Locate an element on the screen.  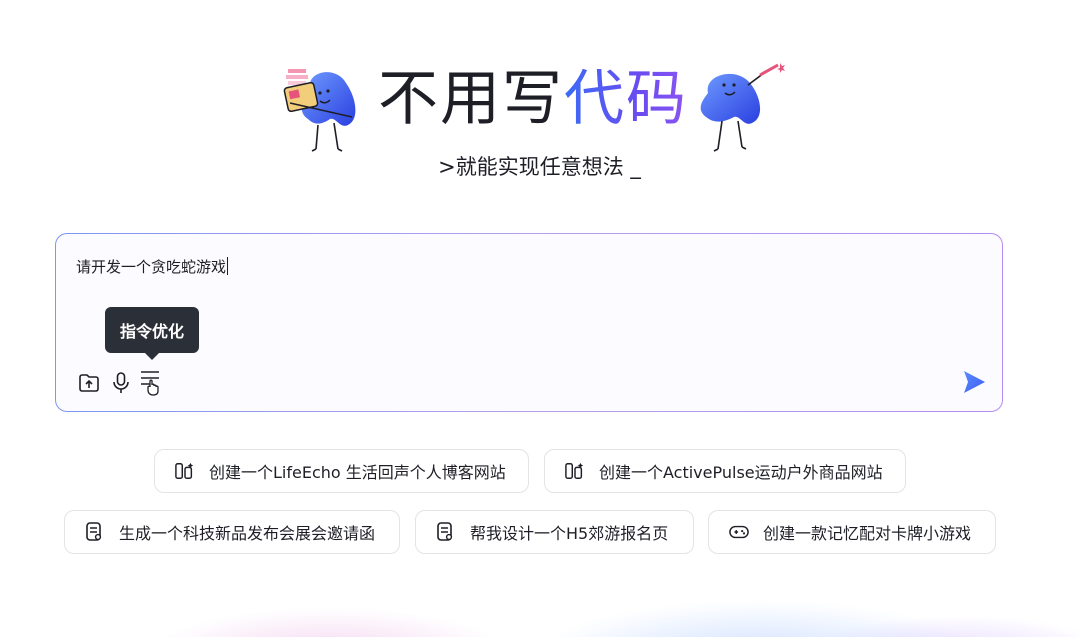
mascot-left-illustration is located at coordinates (319, 110).